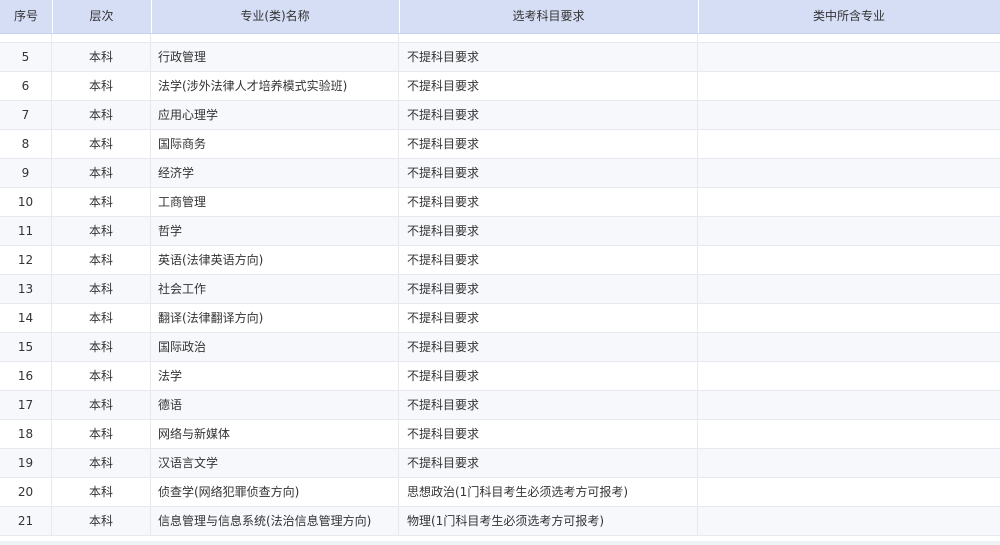  I want to click on header-level: 层次, so click(102, 16).